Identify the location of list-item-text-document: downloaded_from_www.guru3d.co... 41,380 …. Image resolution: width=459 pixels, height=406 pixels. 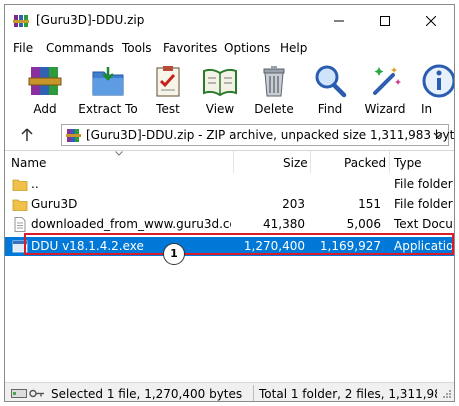
(229, 224).